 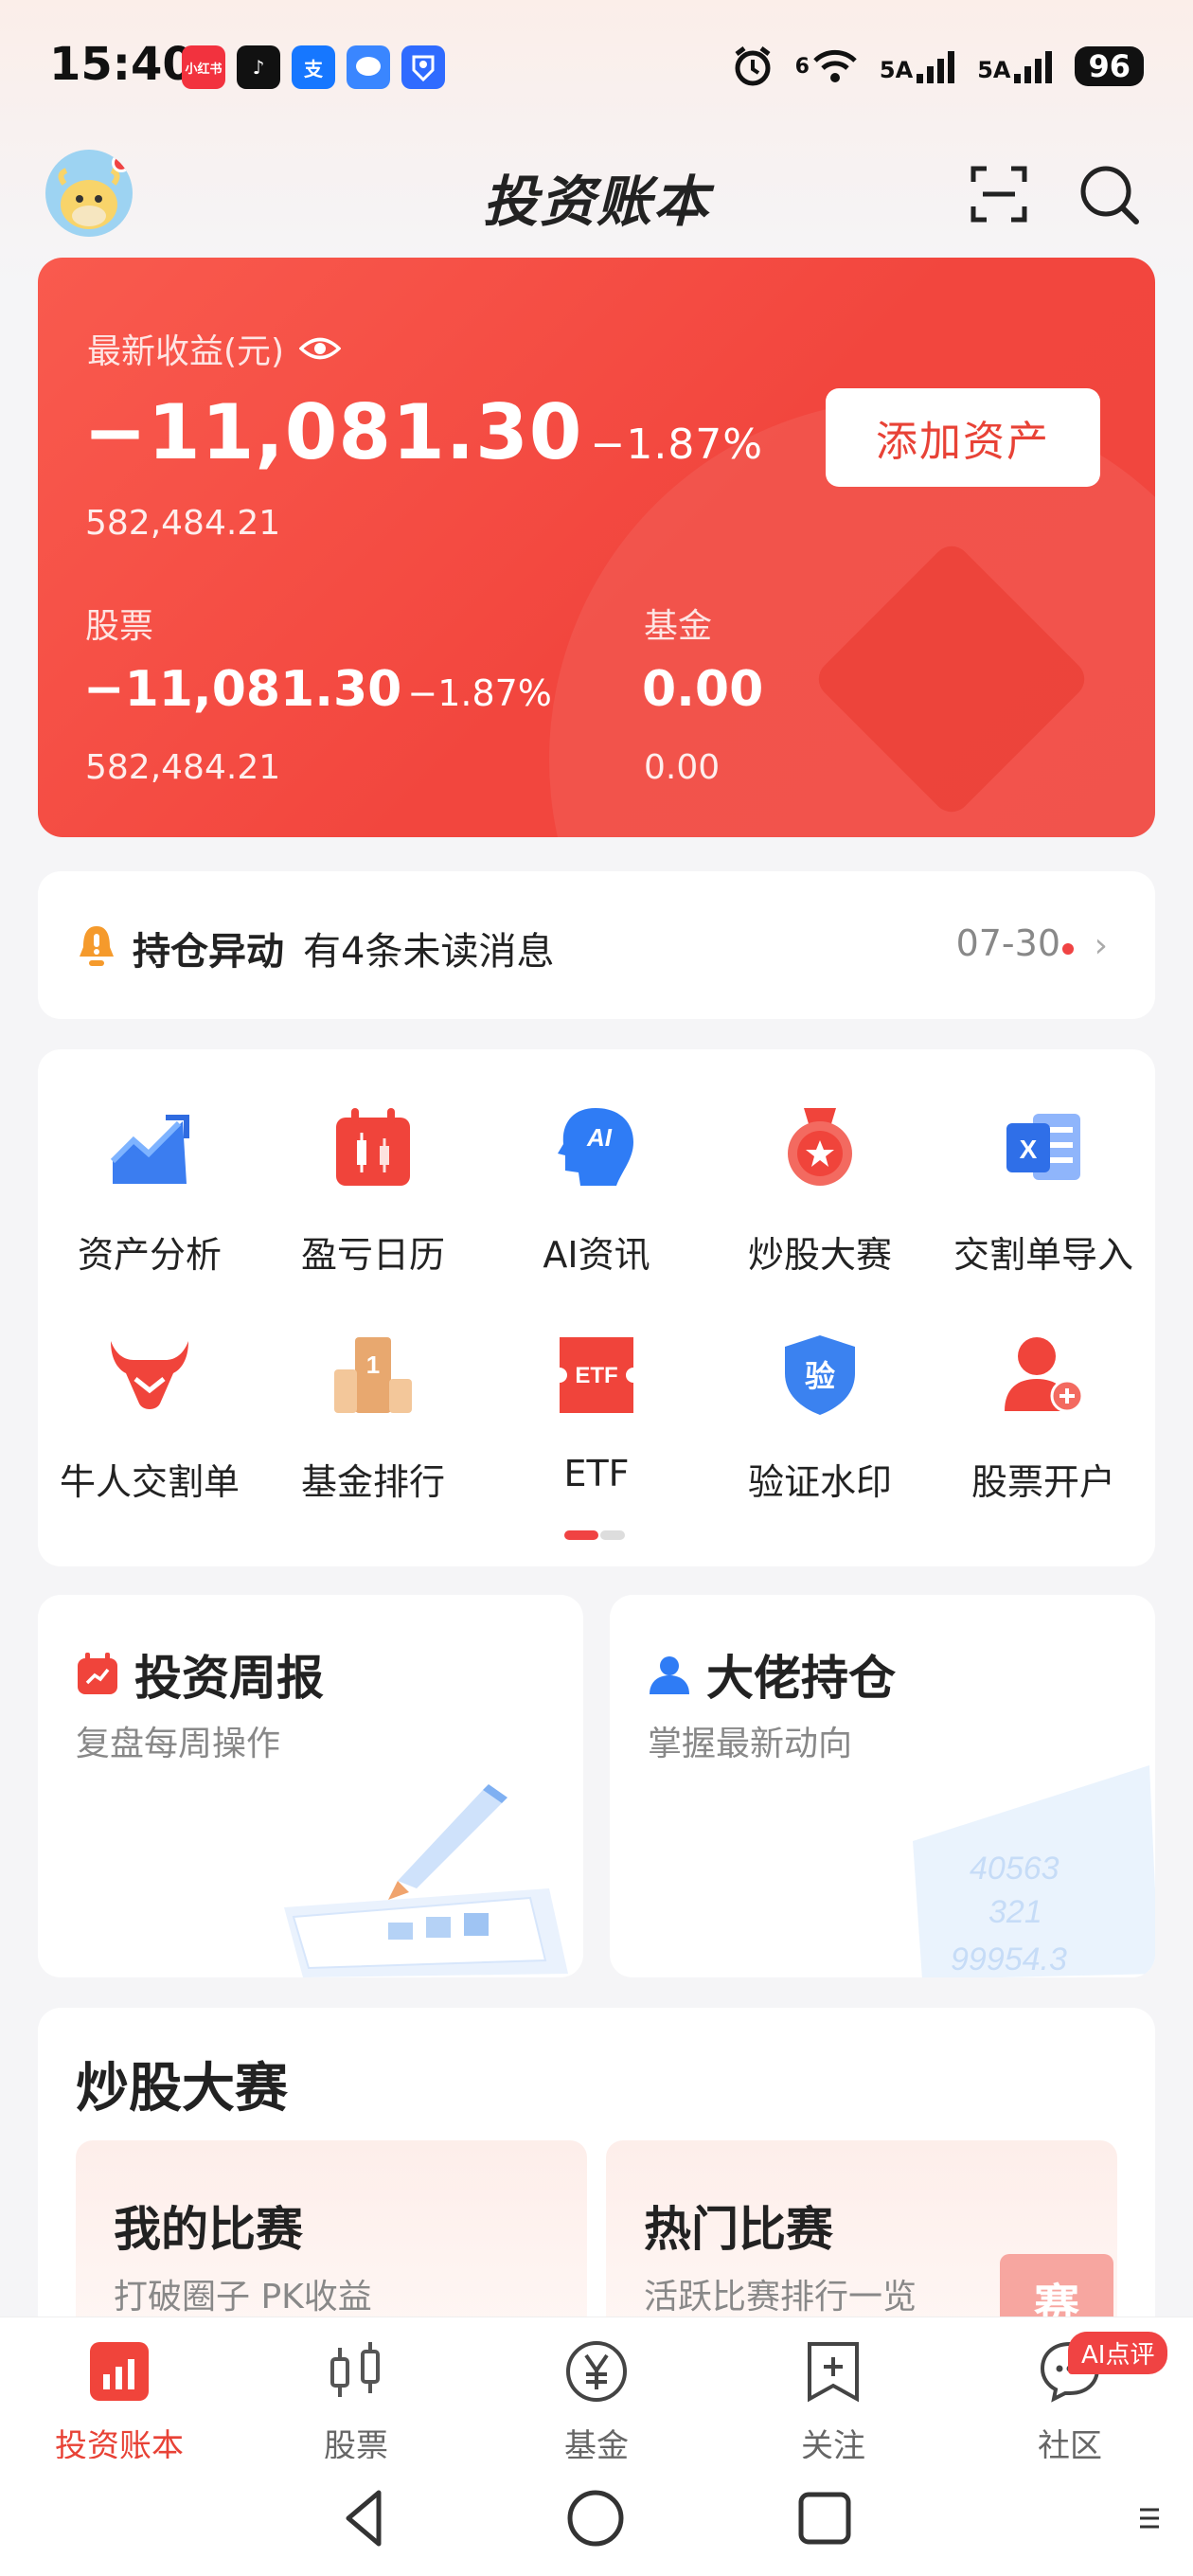 I want to click on grid-label: 盈亏日历, so click(x=372, y=1255).